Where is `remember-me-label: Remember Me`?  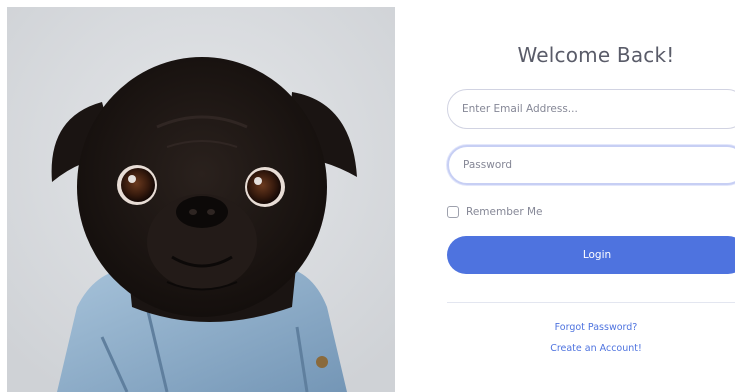
remember-me-label: Remember Me is located at coordinates (504, 212).